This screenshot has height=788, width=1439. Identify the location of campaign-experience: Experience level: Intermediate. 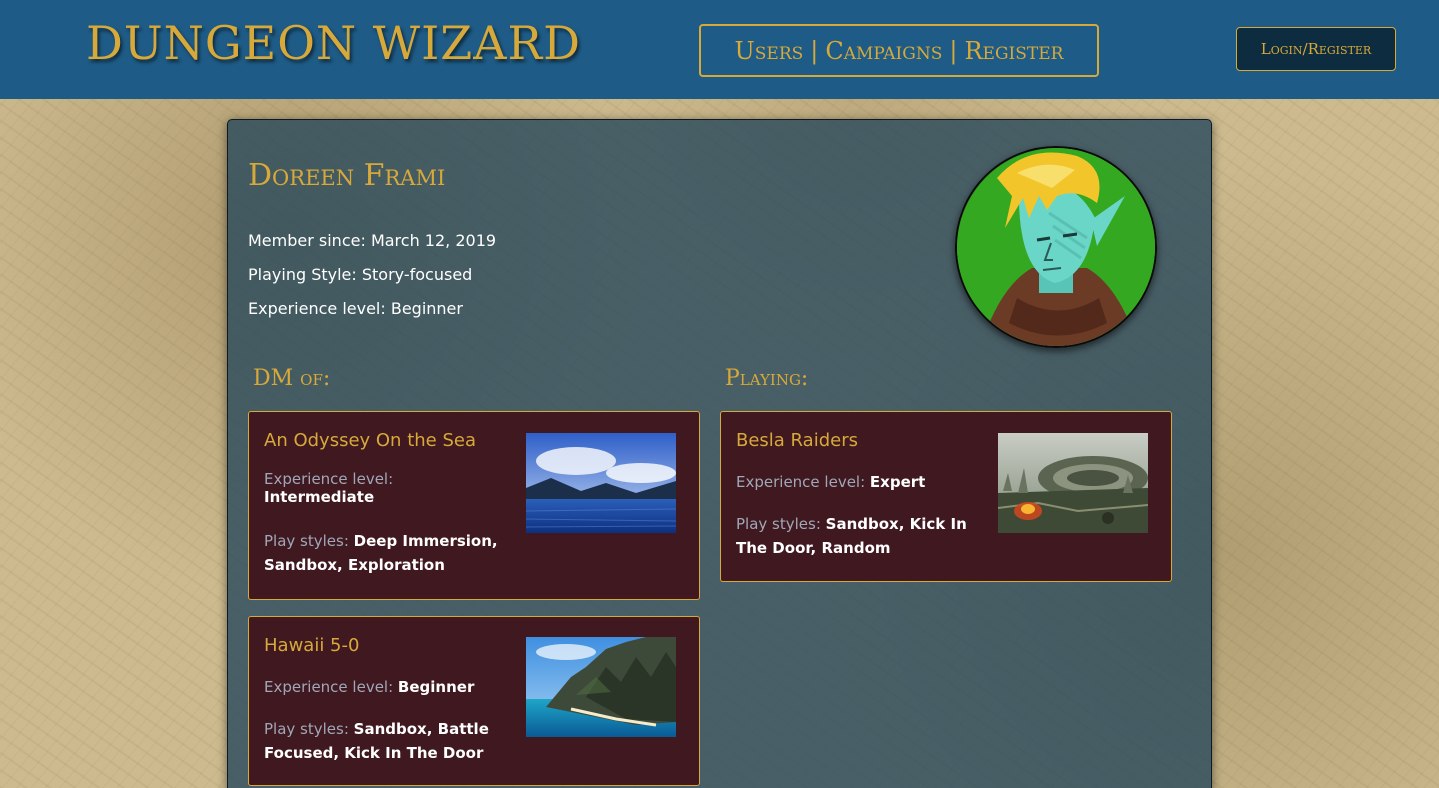
(384, 488).